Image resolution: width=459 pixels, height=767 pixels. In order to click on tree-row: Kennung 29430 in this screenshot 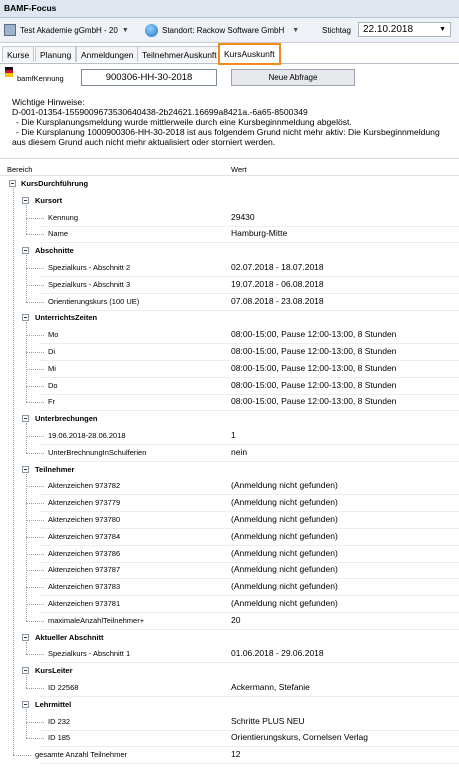, I will do `click(229, 218)`.